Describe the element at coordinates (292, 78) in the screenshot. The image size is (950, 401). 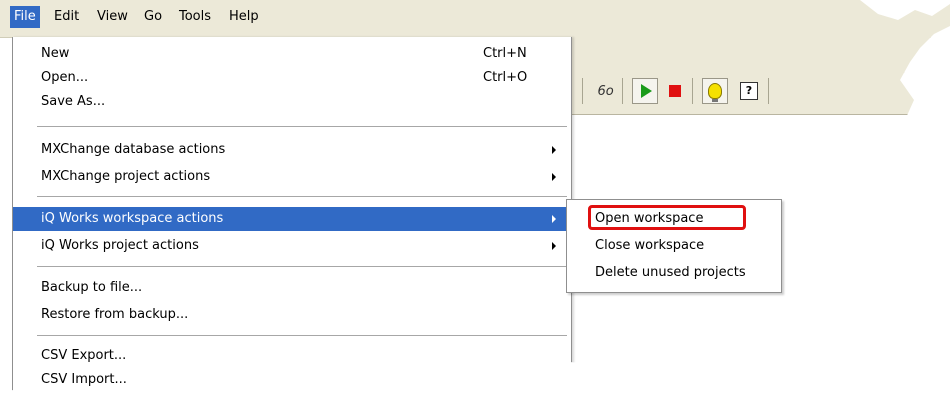
I see `file-menu-open: Open... Ctrl+O` at that location.